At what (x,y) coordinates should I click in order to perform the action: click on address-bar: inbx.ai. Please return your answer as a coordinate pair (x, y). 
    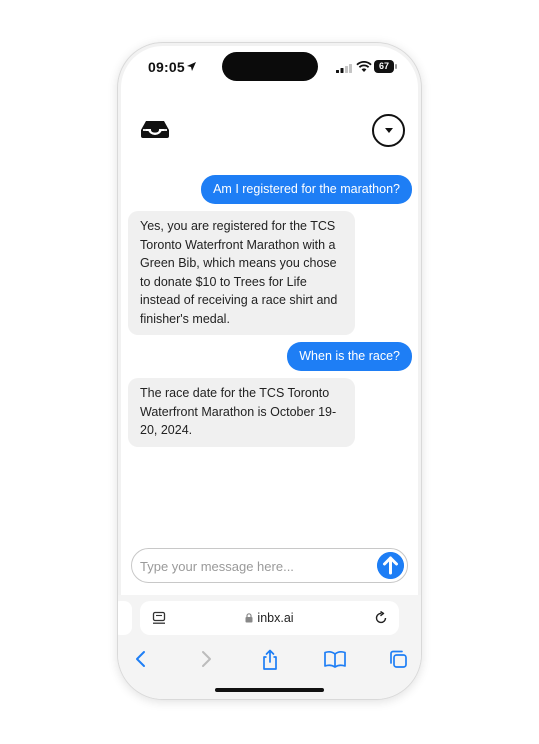
    Looking at the image, I should click on (269, 618).